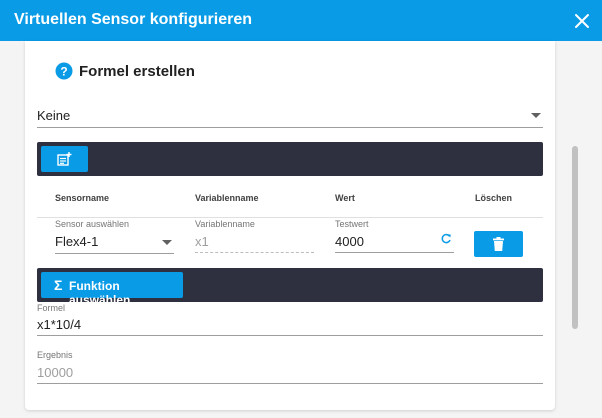 The image size is (602, 418). What do you see at coordinates (55, 372) in the screenshot?
I see `result-value: 10000` at bounding box center [55, 372].